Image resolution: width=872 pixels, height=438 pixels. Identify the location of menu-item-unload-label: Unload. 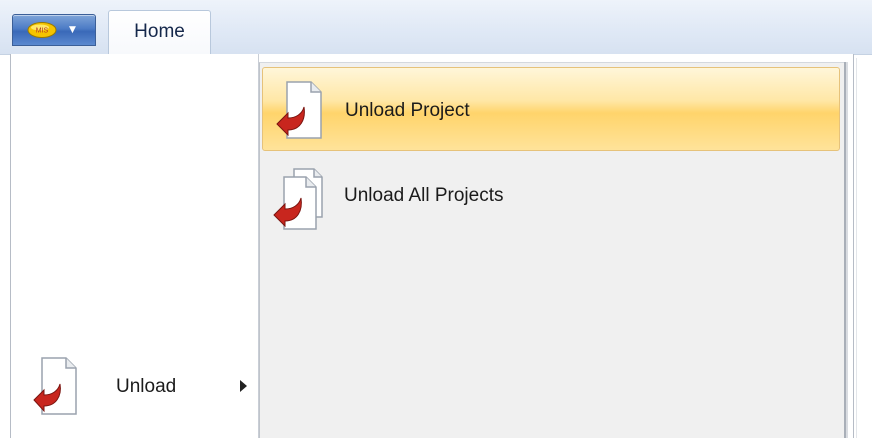
(146, 386).